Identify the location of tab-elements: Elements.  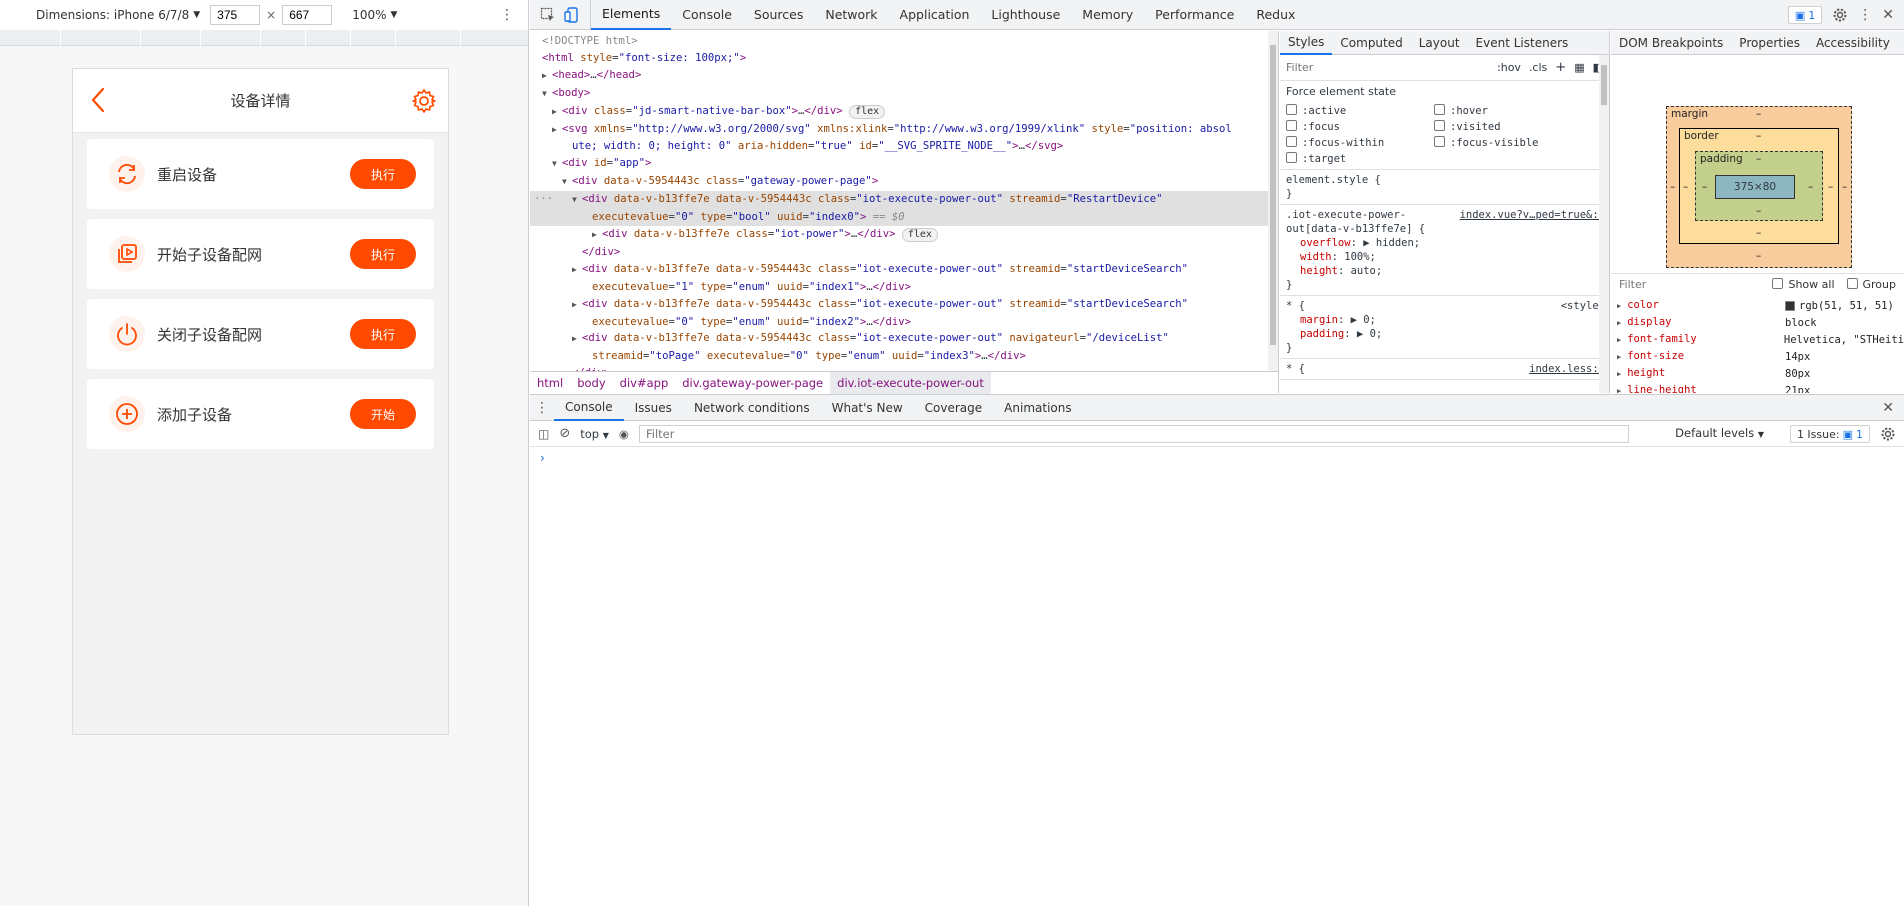
(631, 15).